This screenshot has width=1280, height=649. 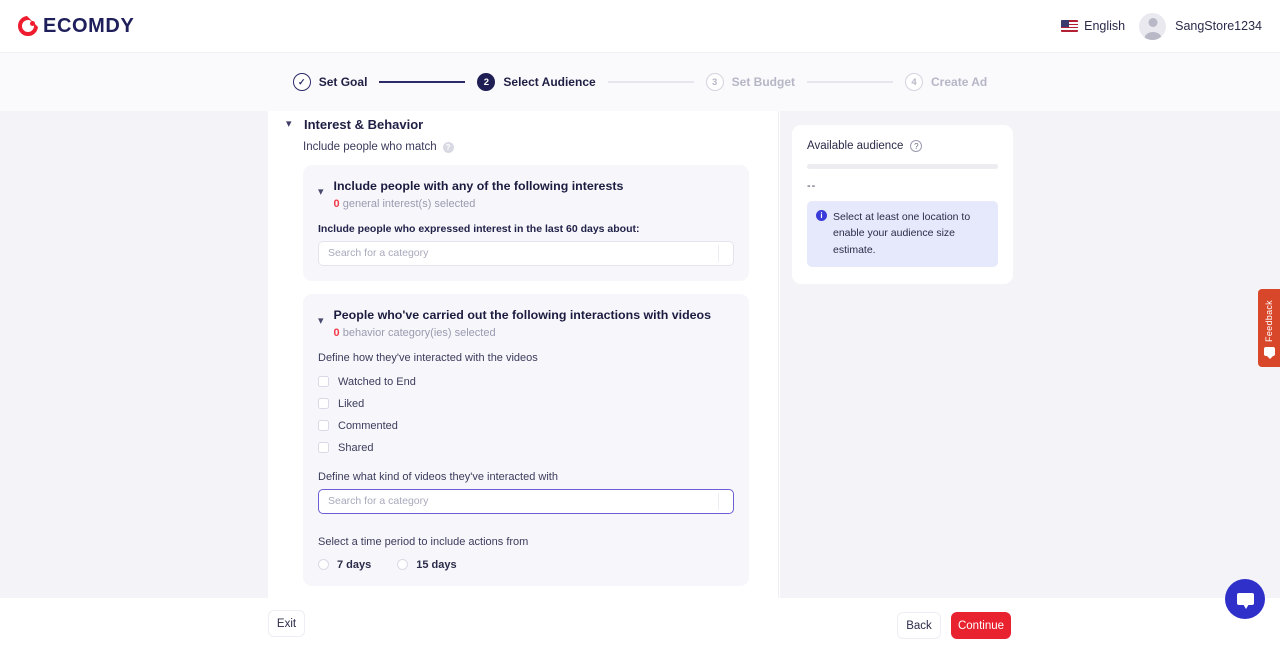 I want to click on step-1-label: Set Goal, so click(x=343, y=82).